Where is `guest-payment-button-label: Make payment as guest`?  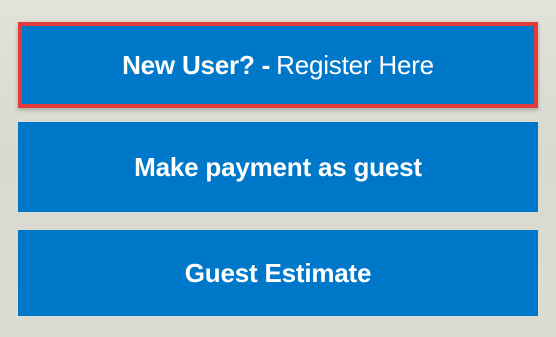 guest-payment-button-label: Make payment as guest is located at coordinates (278, 166).